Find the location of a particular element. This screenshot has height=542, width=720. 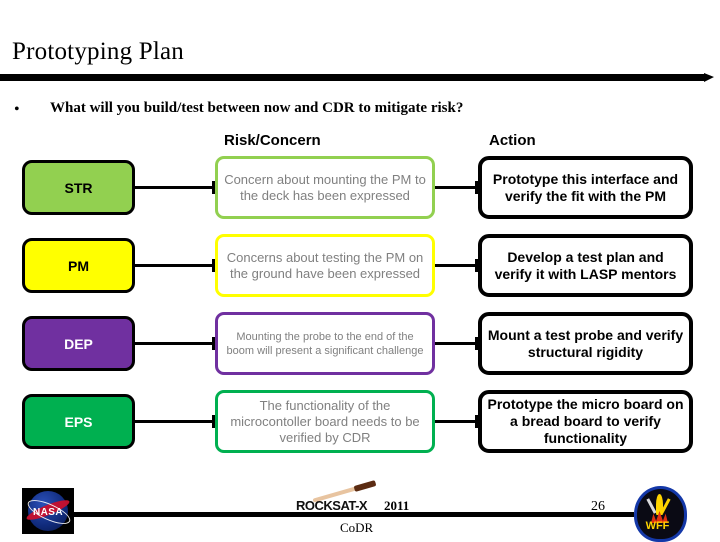

page-number: 26 is located at coordinates (598, 506).